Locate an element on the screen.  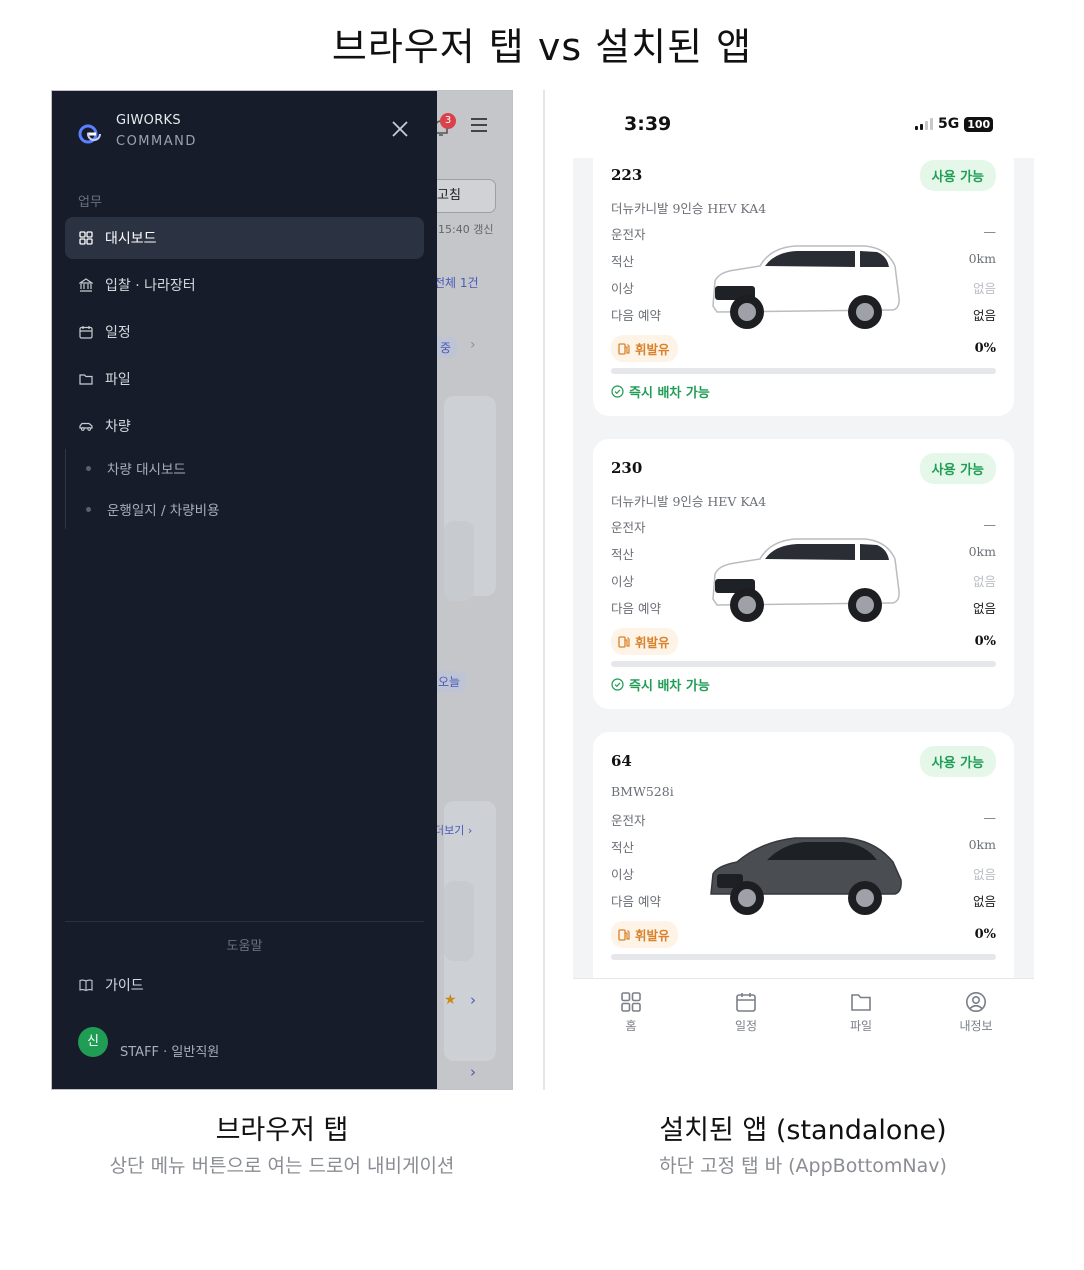
tab-label: 홈 is located at coordinates (631, 1026).